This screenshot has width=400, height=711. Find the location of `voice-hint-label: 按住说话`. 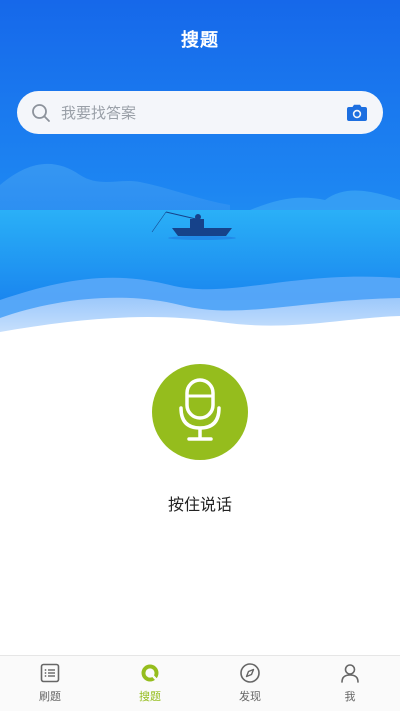

voice-hint-label: 按住说话 is located at coordinates (199, 504).